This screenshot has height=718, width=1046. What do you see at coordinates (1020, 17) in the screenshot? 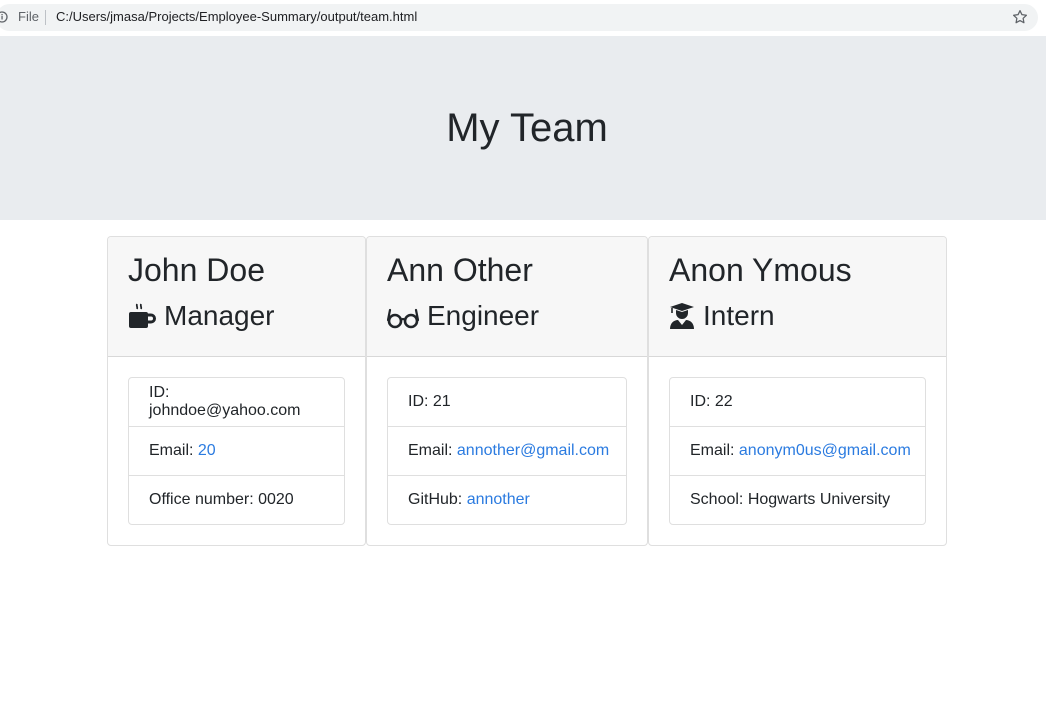
I see `bookmark-star-icon` at bounding box center [1020, 17].